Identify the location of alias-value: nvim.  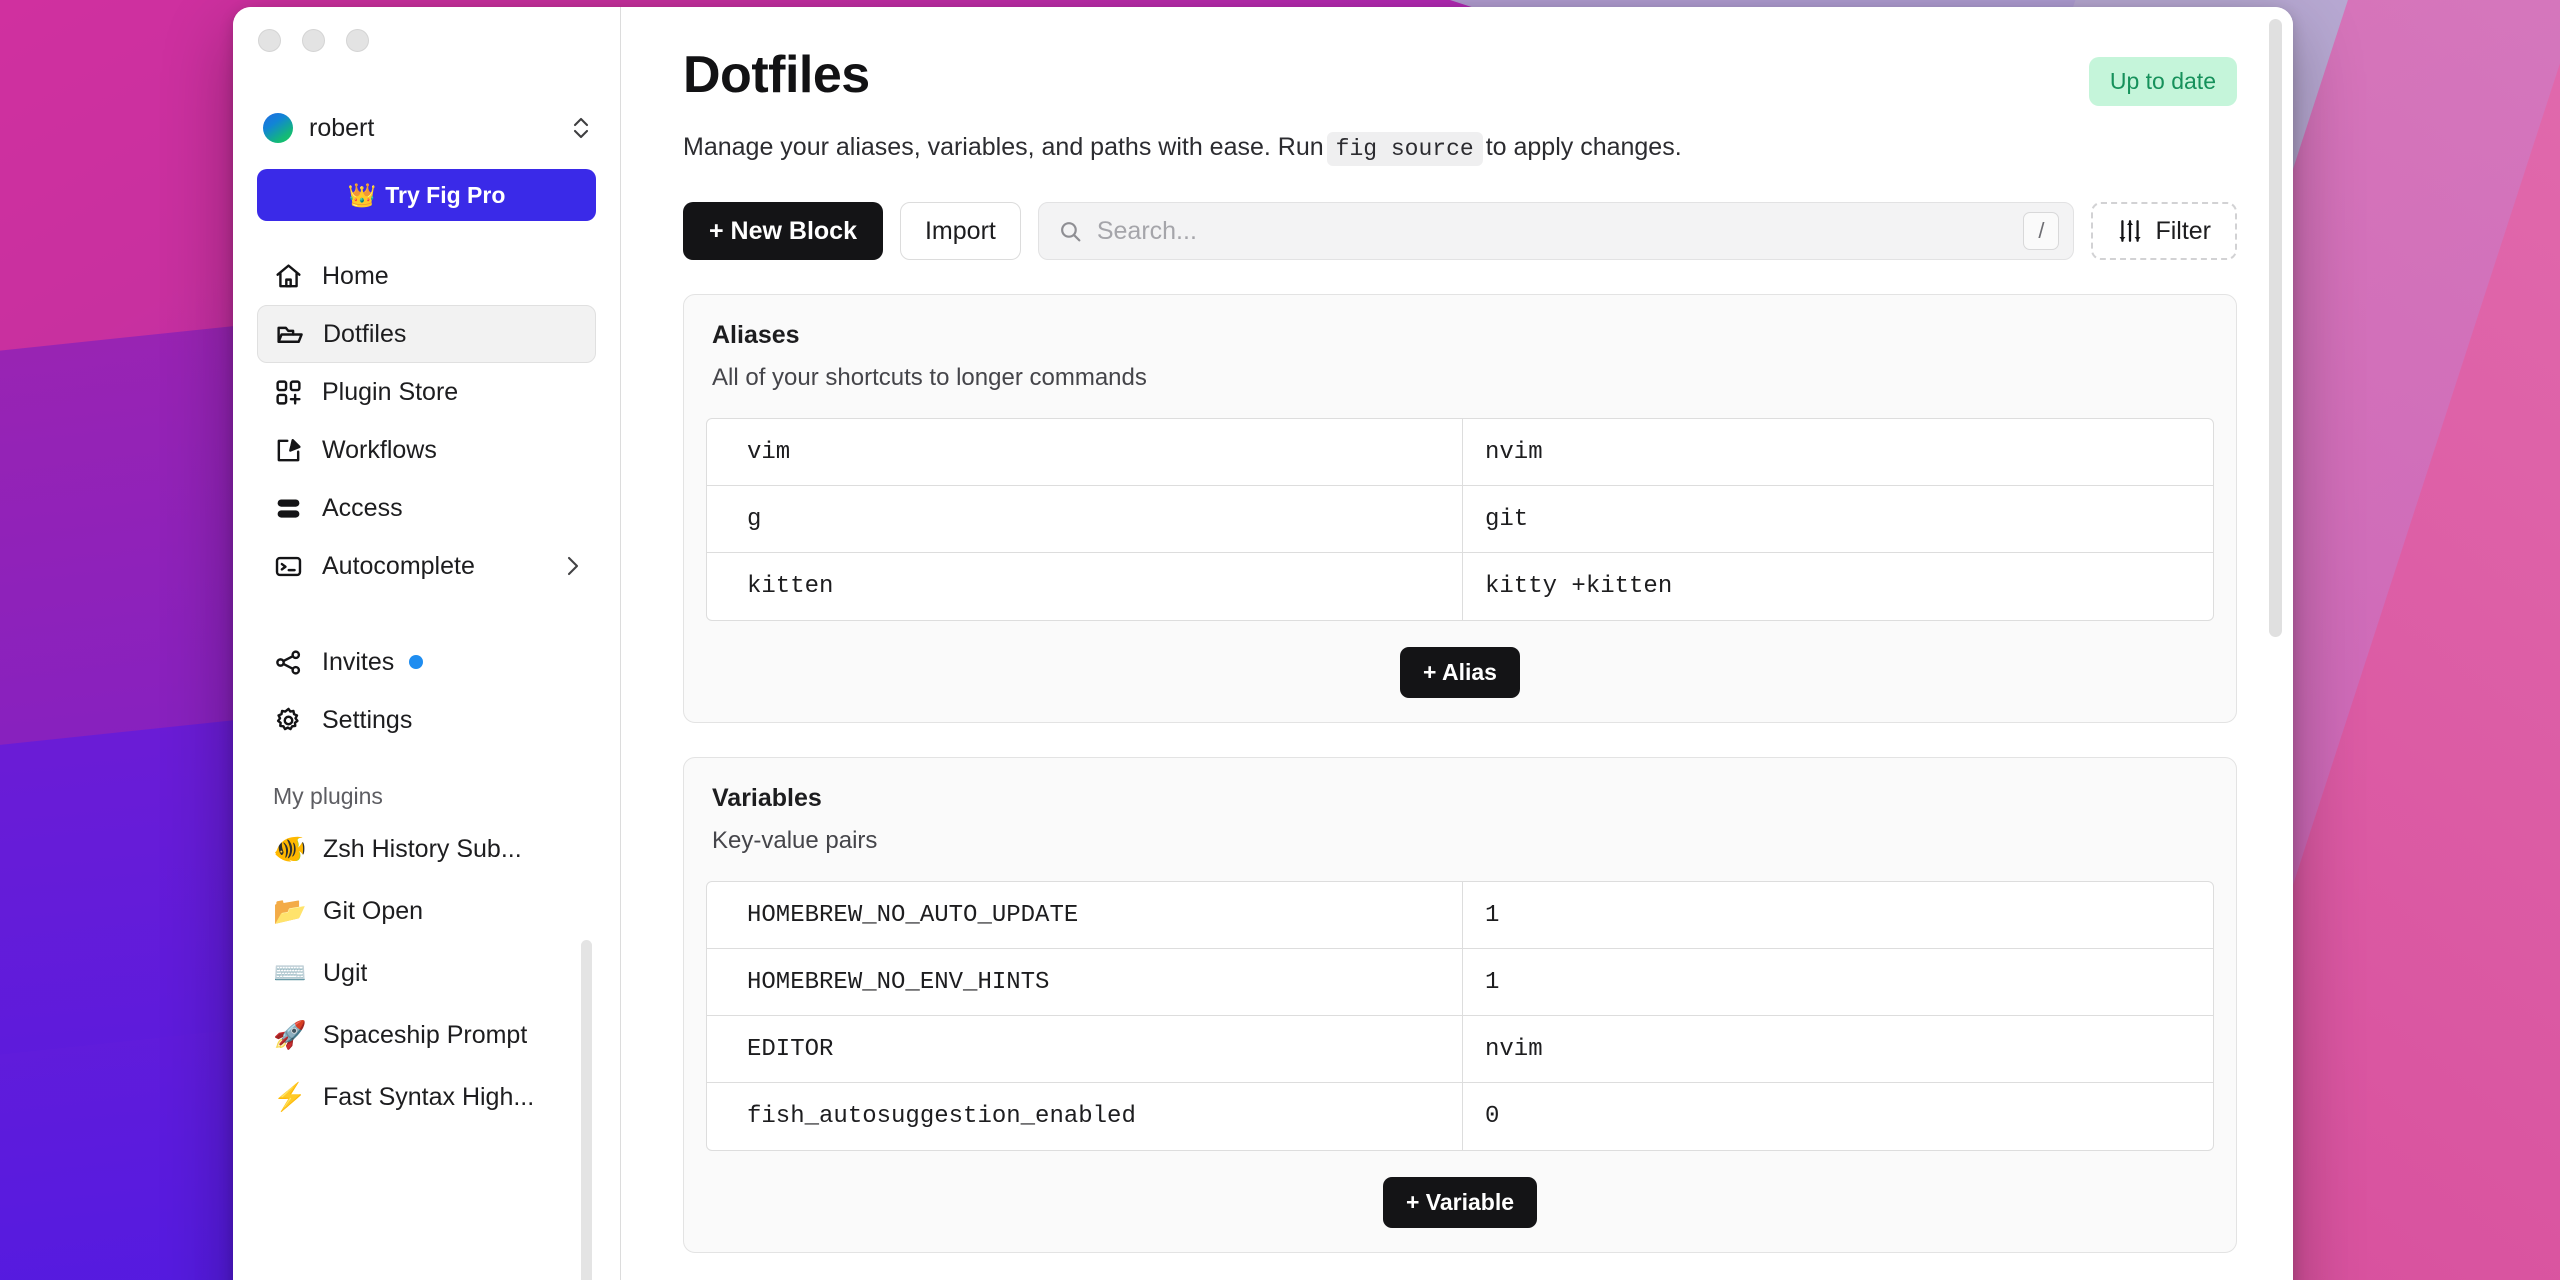
(1838, 452).